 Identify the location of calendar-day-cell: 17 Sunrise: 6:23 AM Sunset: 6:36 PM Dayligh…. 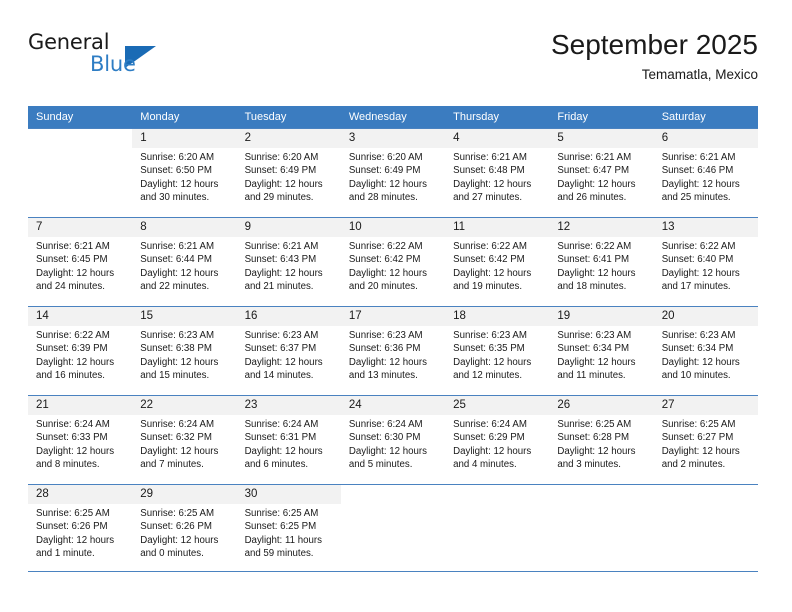
(393, 351).